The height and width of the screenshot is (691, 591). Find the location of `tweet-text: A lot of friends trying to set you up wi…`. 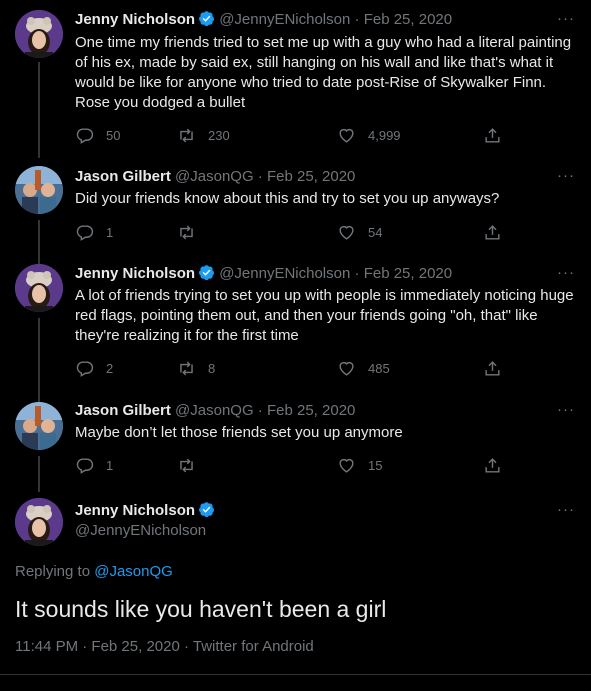

tweet-text: A lot of friends trying to set you up wi… is located at coordinates (324, 315).